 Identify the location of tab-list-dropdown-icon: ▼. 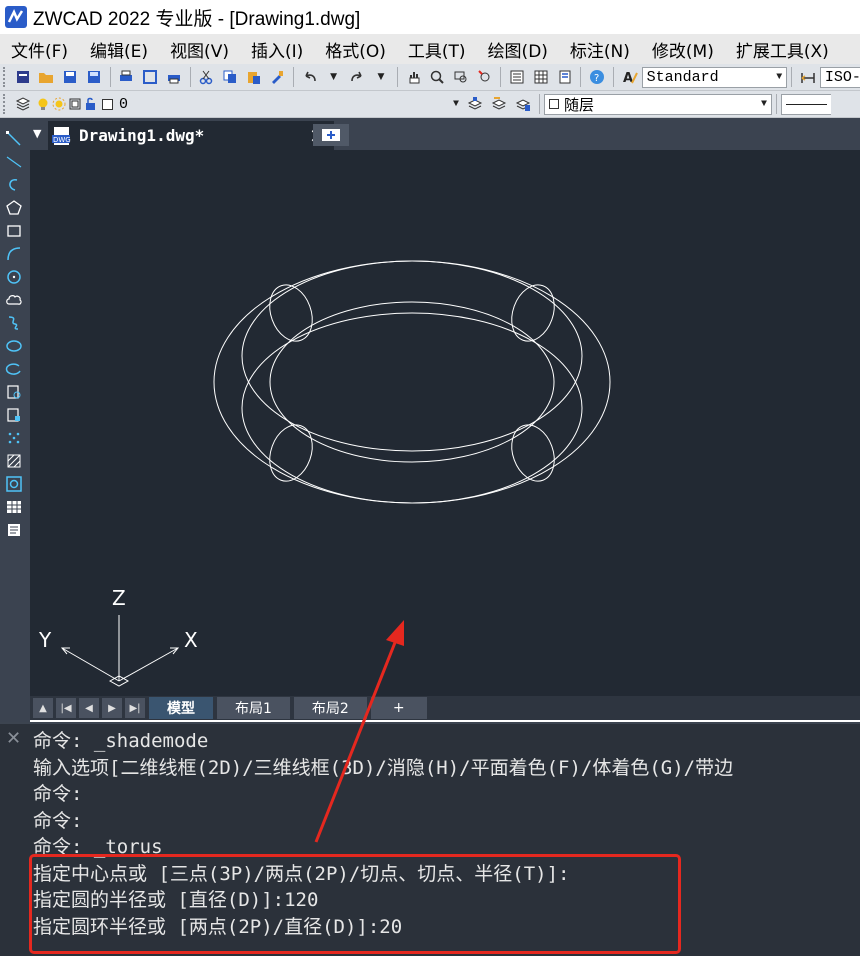
(37, 133).